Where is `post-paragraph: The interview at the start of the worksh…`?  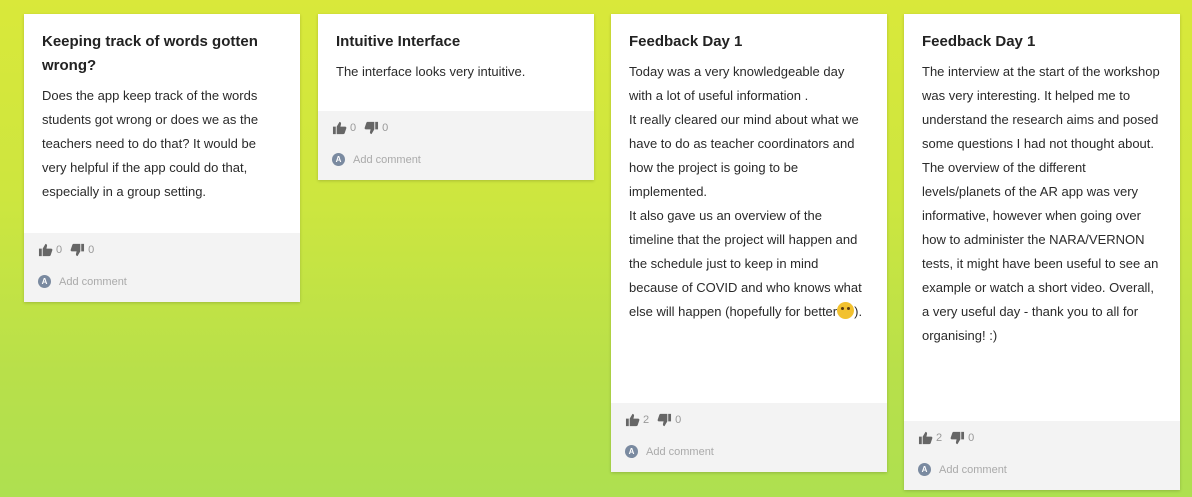 post-paragraph: The interview at the start of the worksh… is located at coordinates (1041, 203).